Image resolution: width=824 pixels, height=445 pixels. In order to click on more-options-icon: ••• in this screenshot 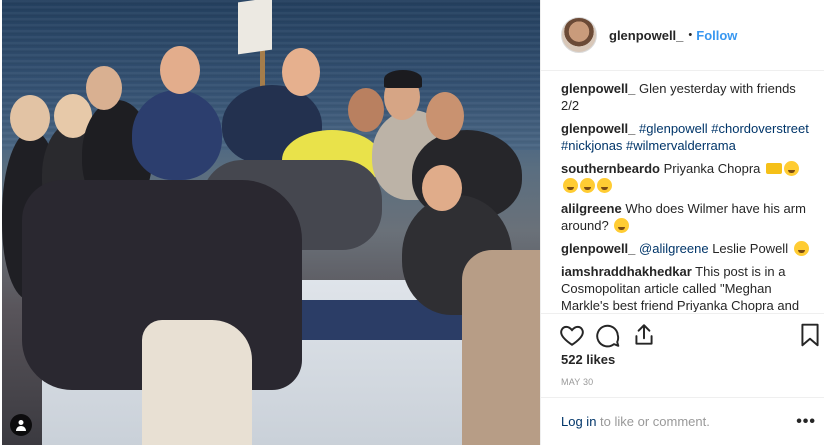, I will do `click(806, 422)`.